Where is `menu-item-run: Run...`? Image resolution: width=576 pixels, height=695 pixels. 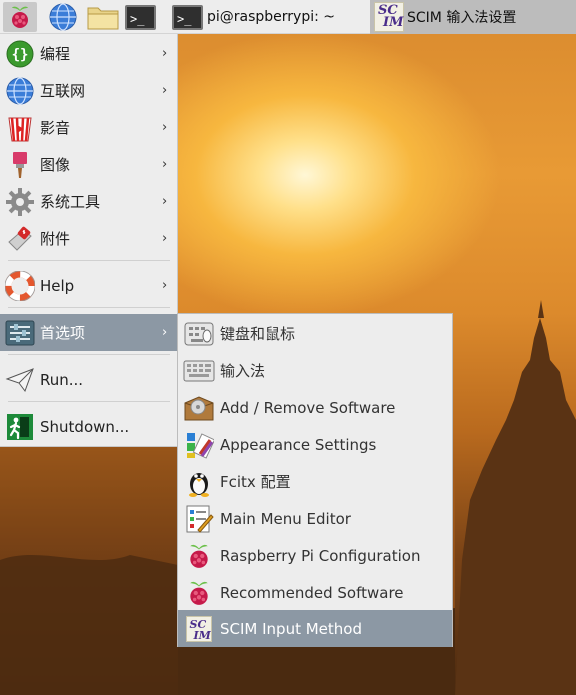
menu-item-run: Run... is located at coordinates (89, 379).